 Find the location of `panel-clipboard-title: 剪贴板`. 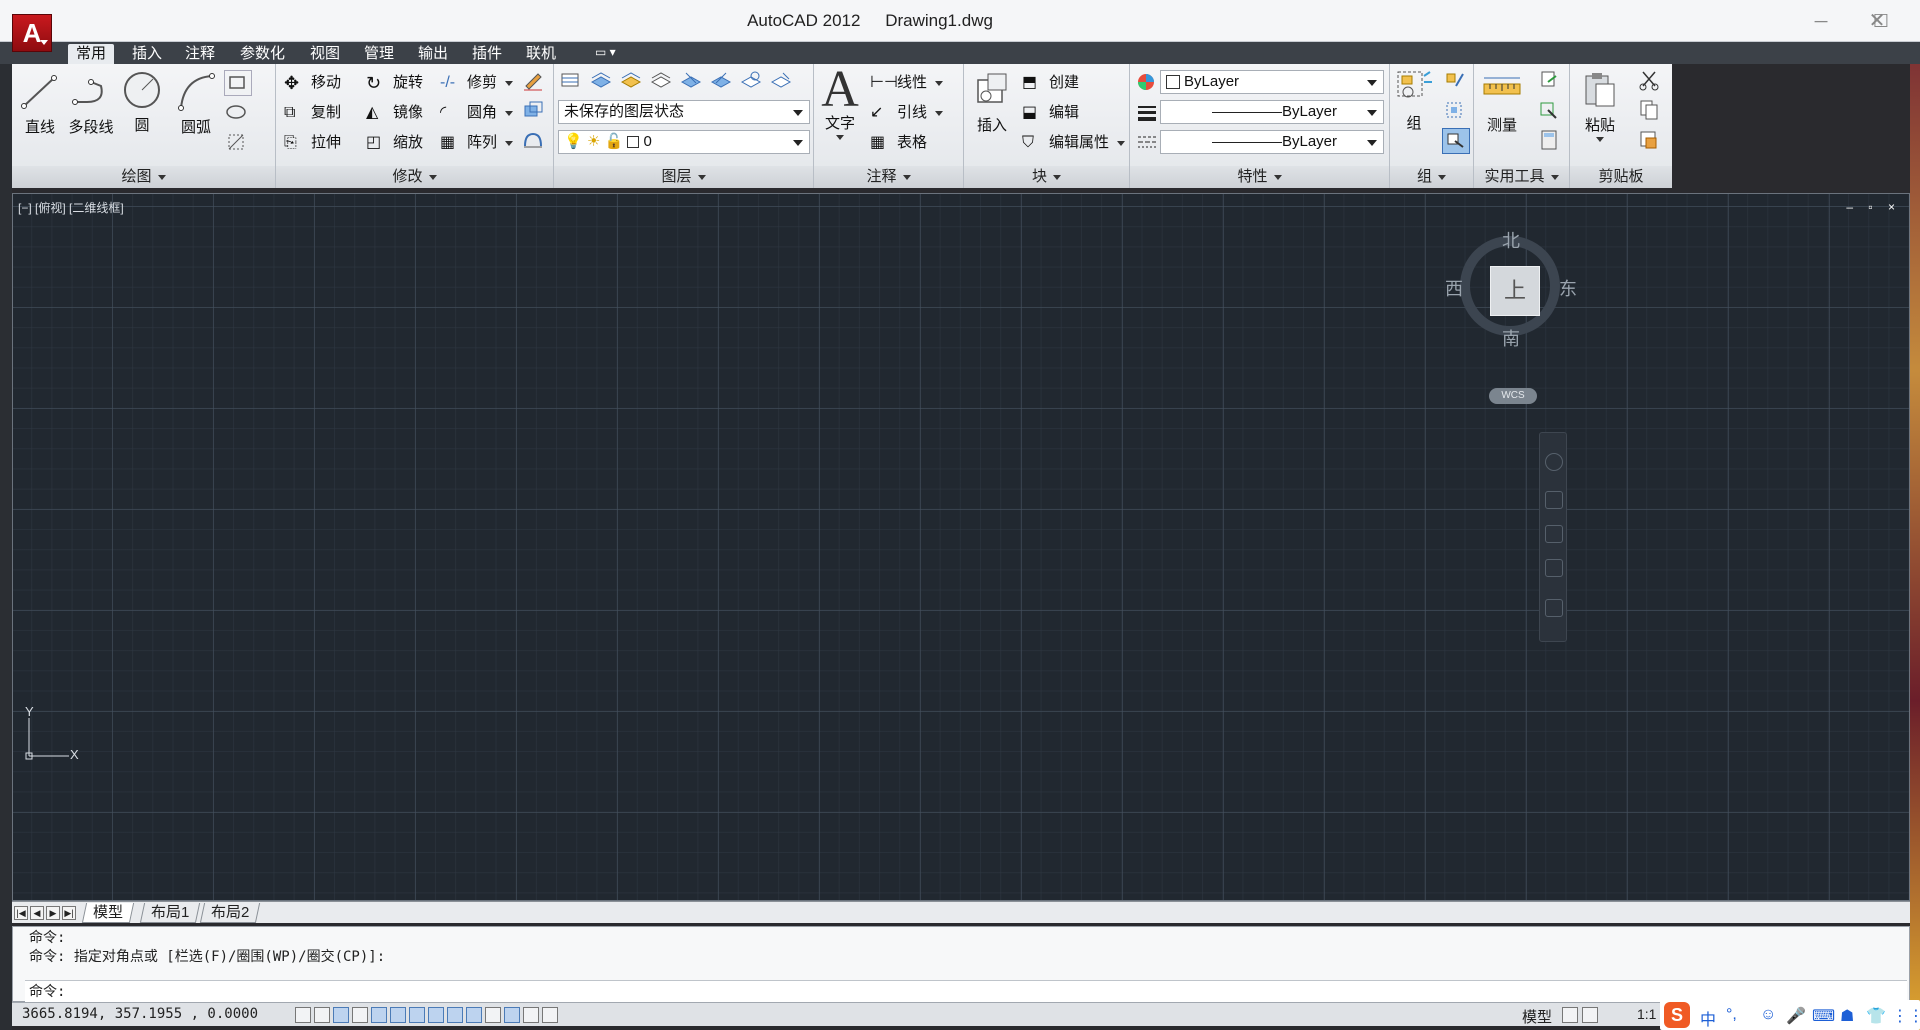

panel-clipboard-title: 剪贴板 is located at coordinates (1621, 177).